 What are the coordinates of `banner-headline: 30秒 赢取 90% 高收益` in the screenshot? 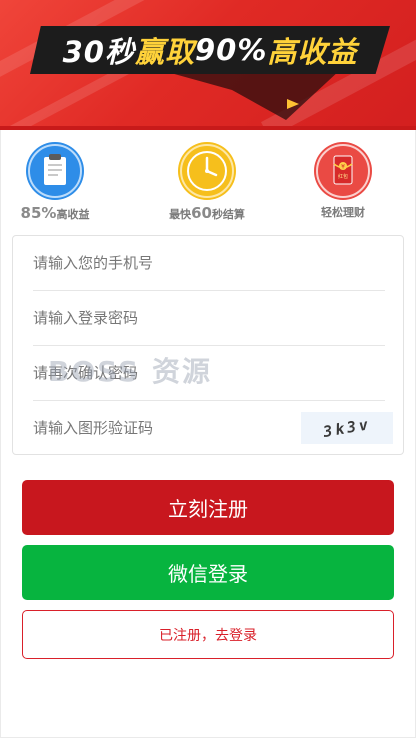 It's located at (210, 50).